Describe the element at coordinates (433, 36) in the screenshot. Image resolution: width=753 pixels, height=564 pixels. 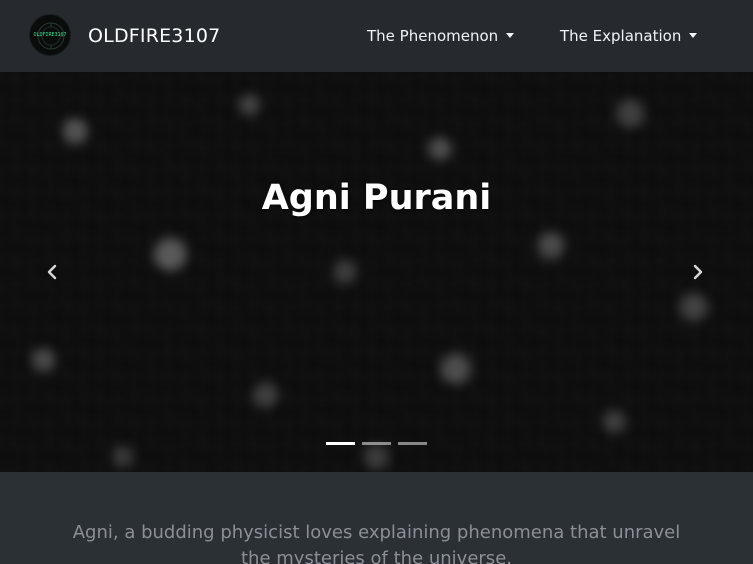
I see `nav-dropdown-label: The Phenomenon` at that location.